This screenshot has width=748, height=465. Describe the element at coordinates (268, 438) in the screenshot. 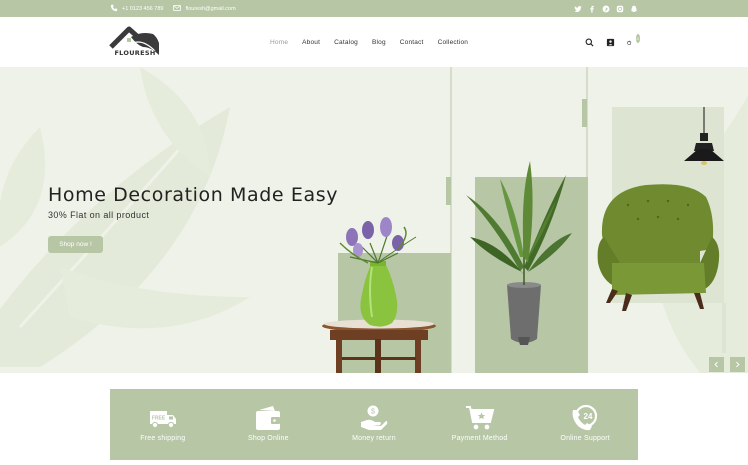

I see `feature-label: Shop Online` at that location.